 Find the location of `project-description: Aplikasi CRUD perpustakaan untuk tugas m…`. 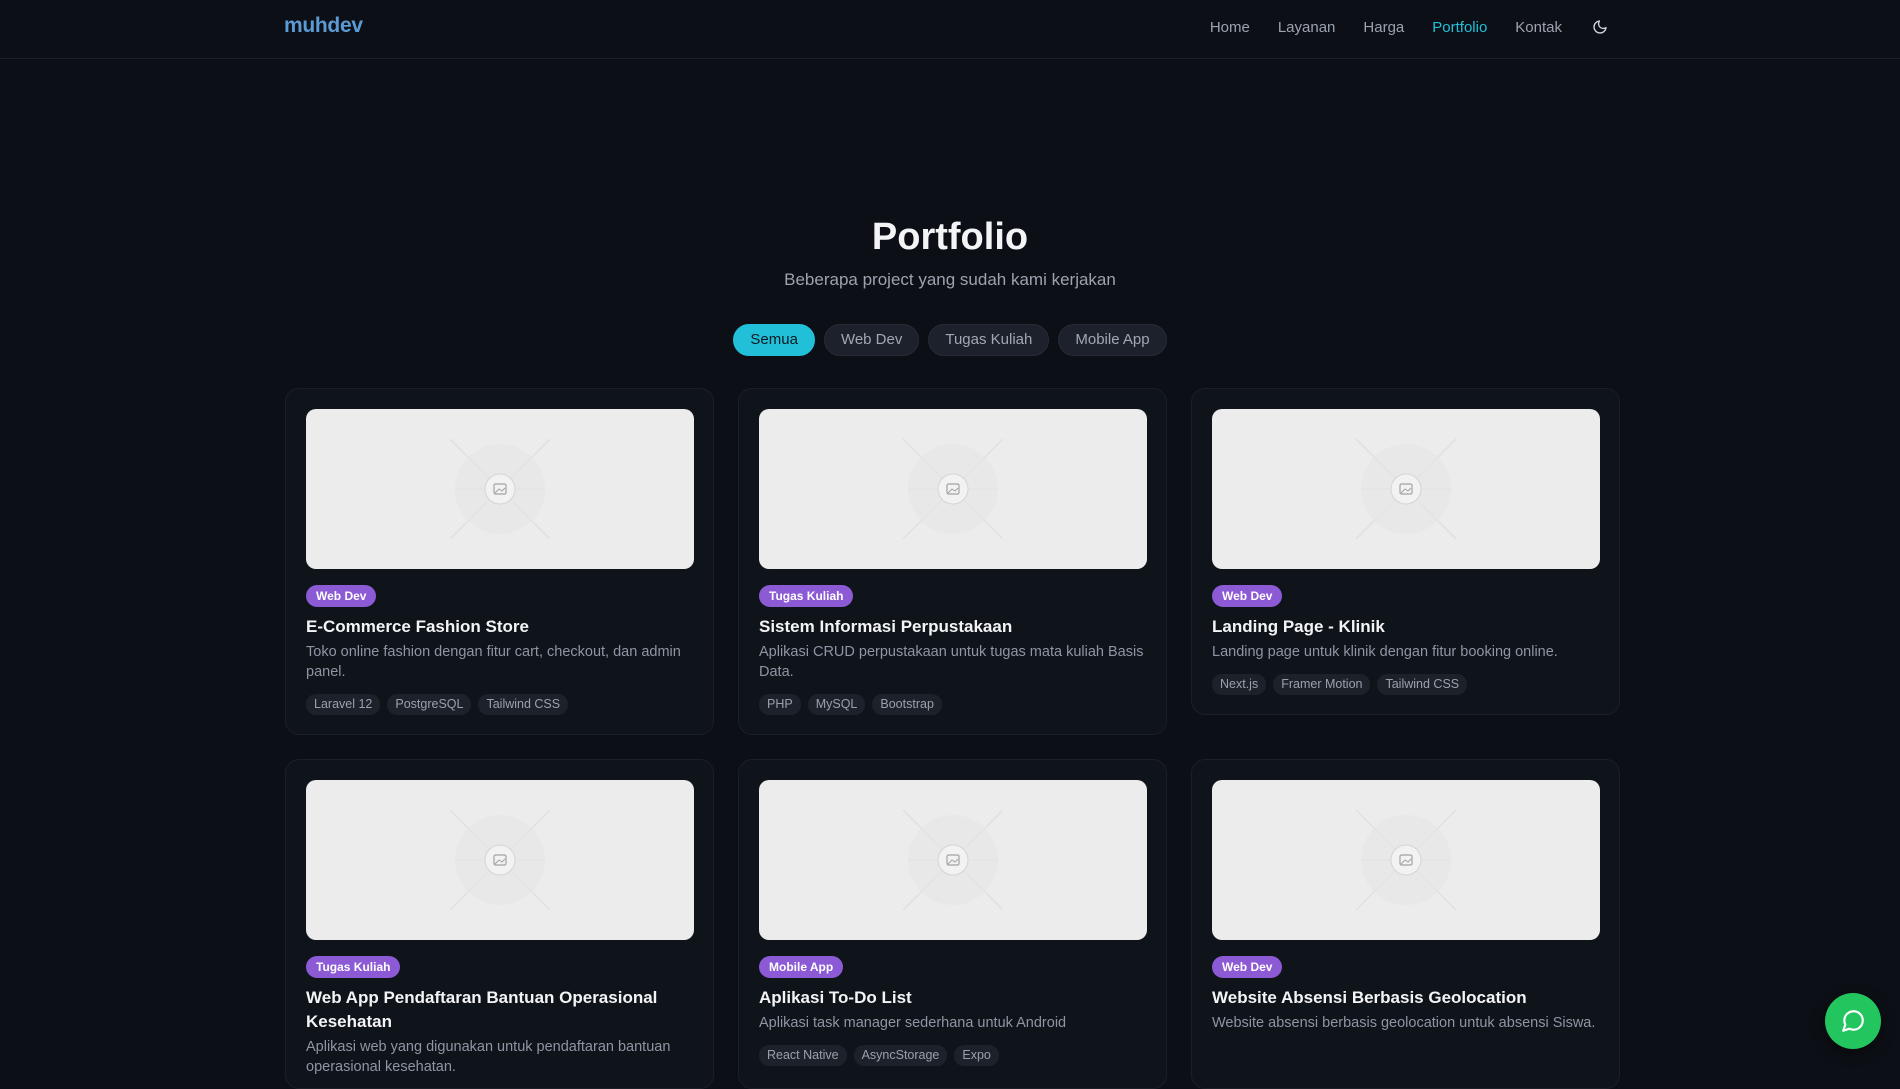

project-description: Aplikasi CRUD perpustakaan untuk tugas m… is located at coordinates (951, 662).